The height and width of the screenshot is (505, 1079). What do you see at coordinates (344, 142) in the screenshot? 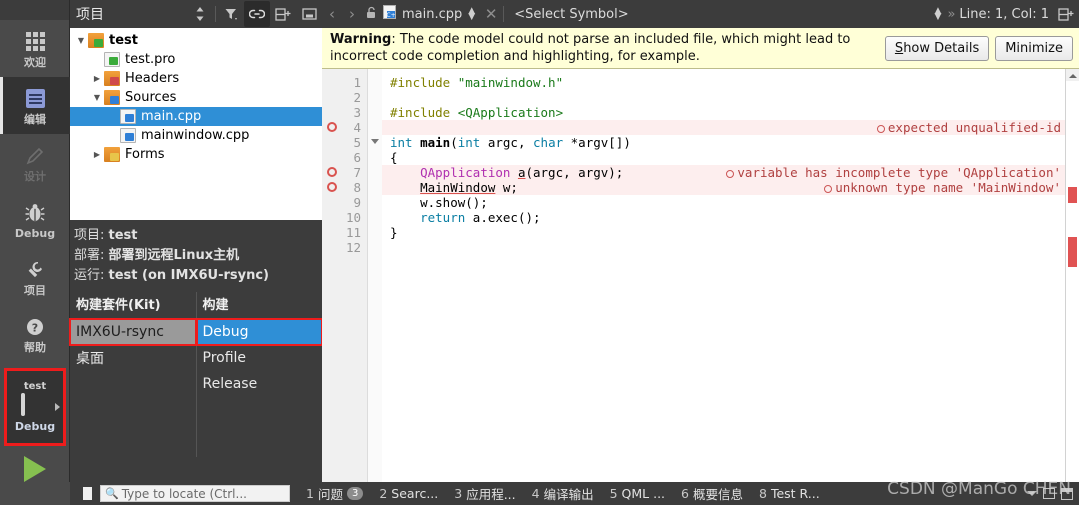
I see `line-number-5: 5` at bounding box center [344, 142].